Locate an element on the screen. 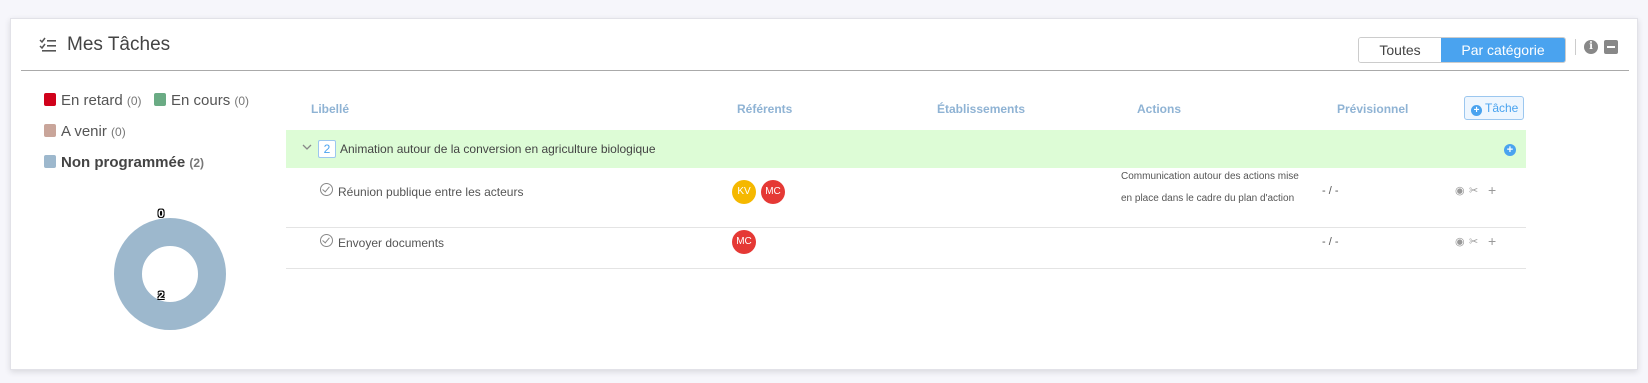 This screenshot has width=1648, height=383. donut-ring-unscheduled is located at coordinates (170, 274).